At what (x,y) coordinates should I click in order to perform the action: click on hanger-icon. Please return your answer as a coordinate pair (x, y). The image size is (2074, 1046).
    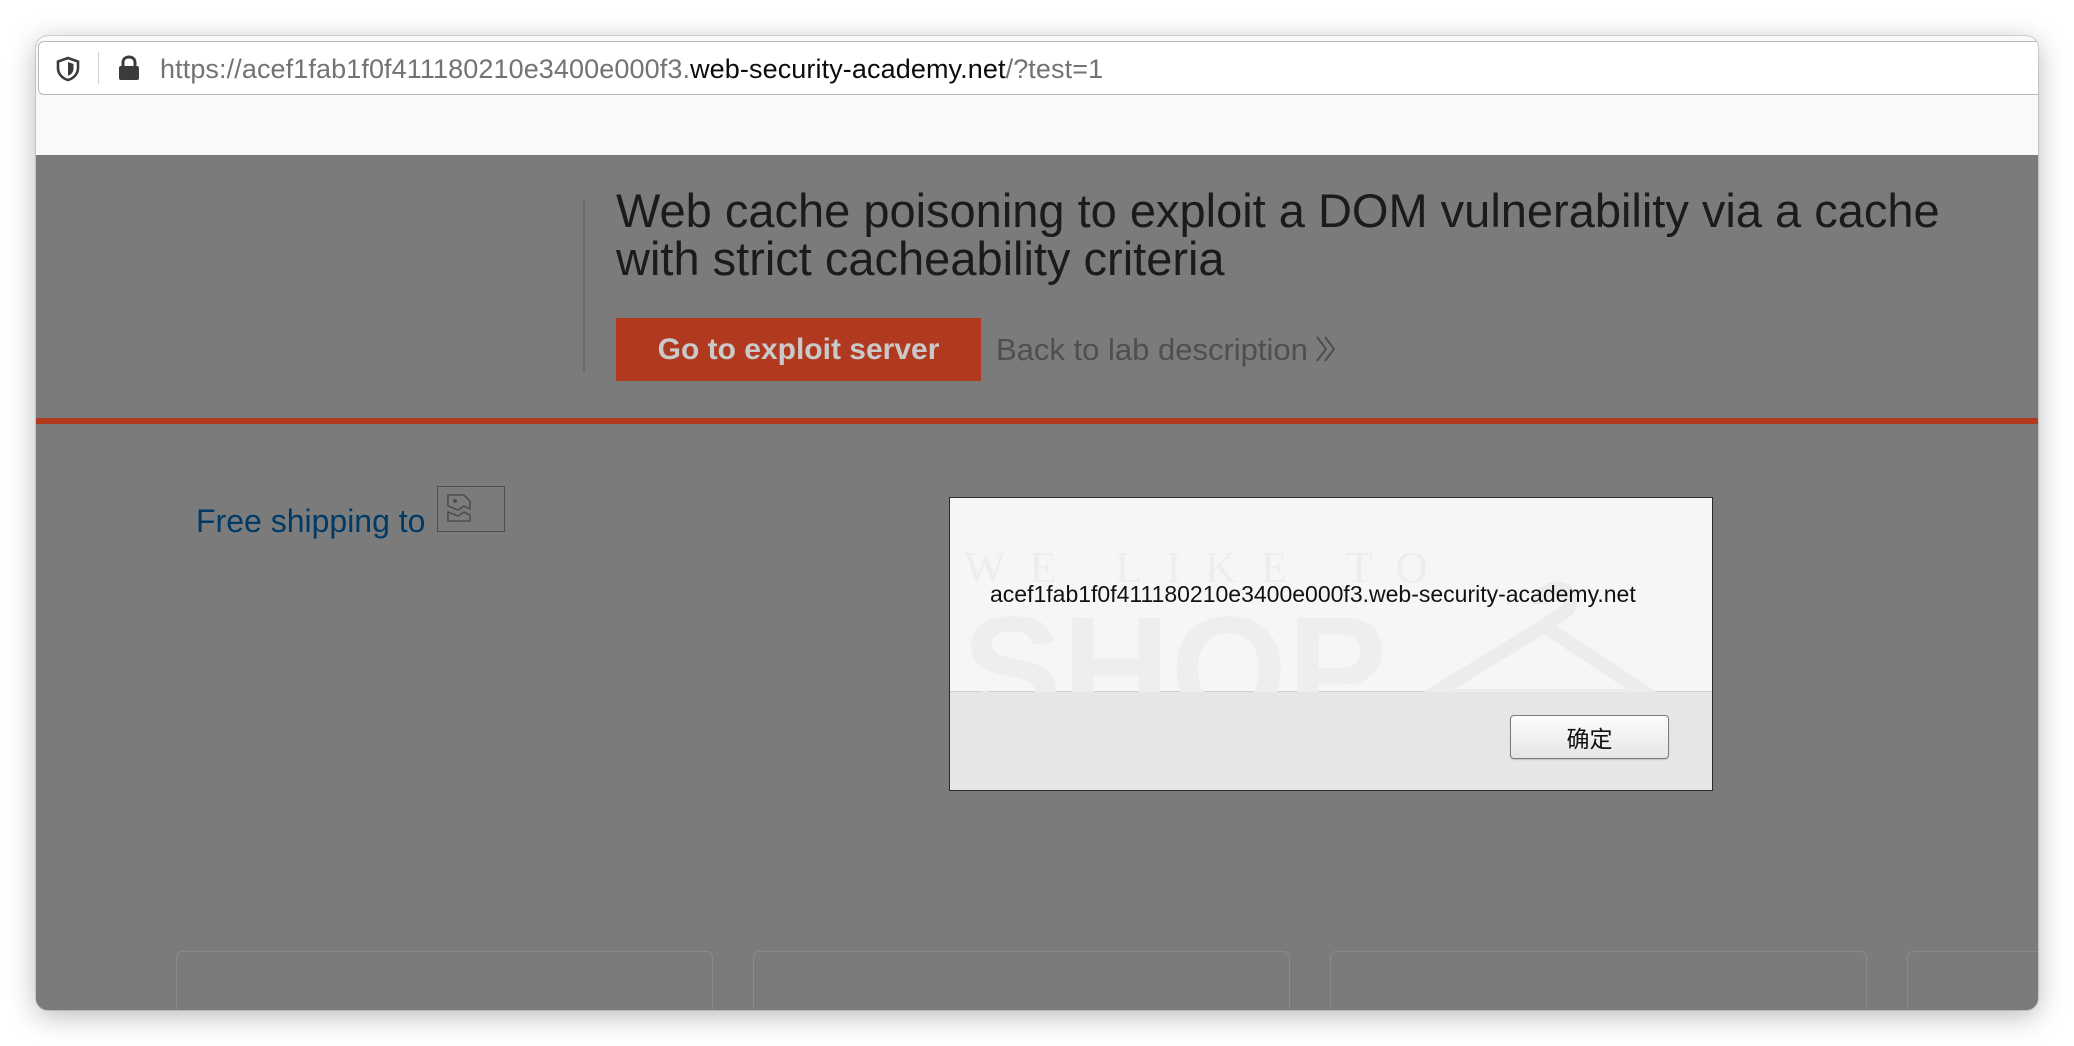
    Looking at the image, I should click on (1540, 642).